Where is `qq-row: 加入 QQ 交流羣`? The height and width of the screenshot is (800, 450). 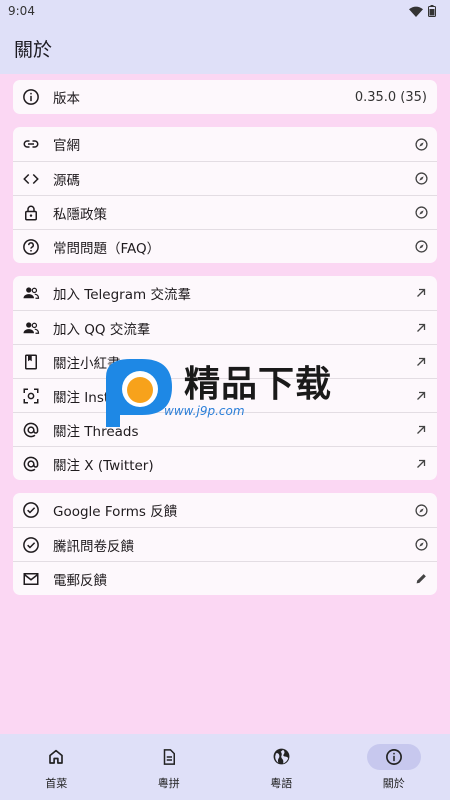 qq-row: 加入 QQ 交流羣 is located at coordinates (225, 327).